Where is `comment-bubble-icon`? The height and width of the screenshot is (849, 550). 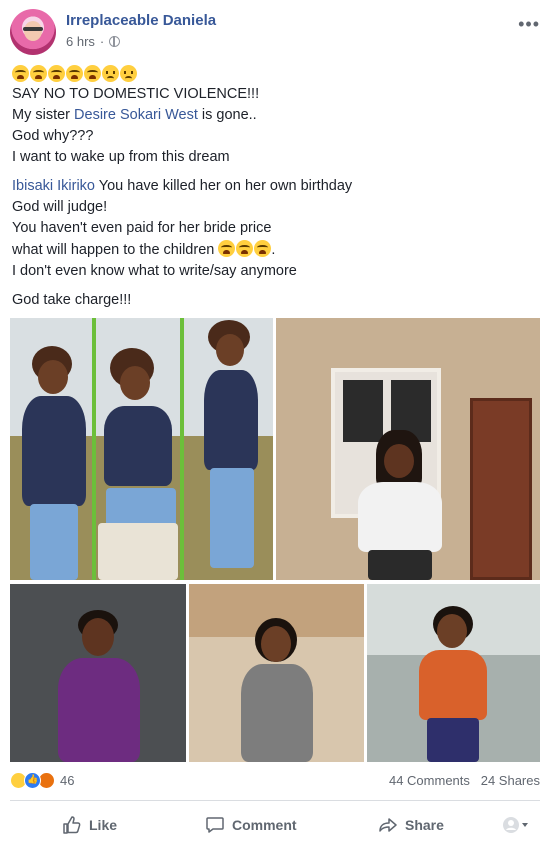 comment-bubble-icon is located at coordinates (215, 825).